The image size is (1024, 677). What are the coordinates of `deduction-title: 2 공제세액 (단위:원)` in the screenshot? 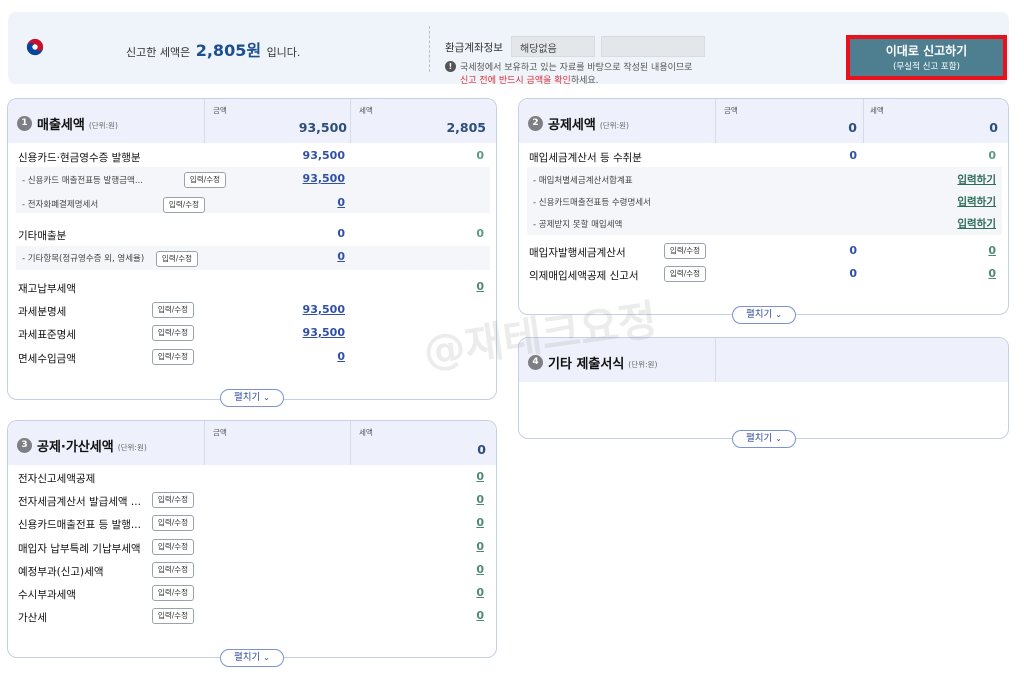 It's located at (578, 123).